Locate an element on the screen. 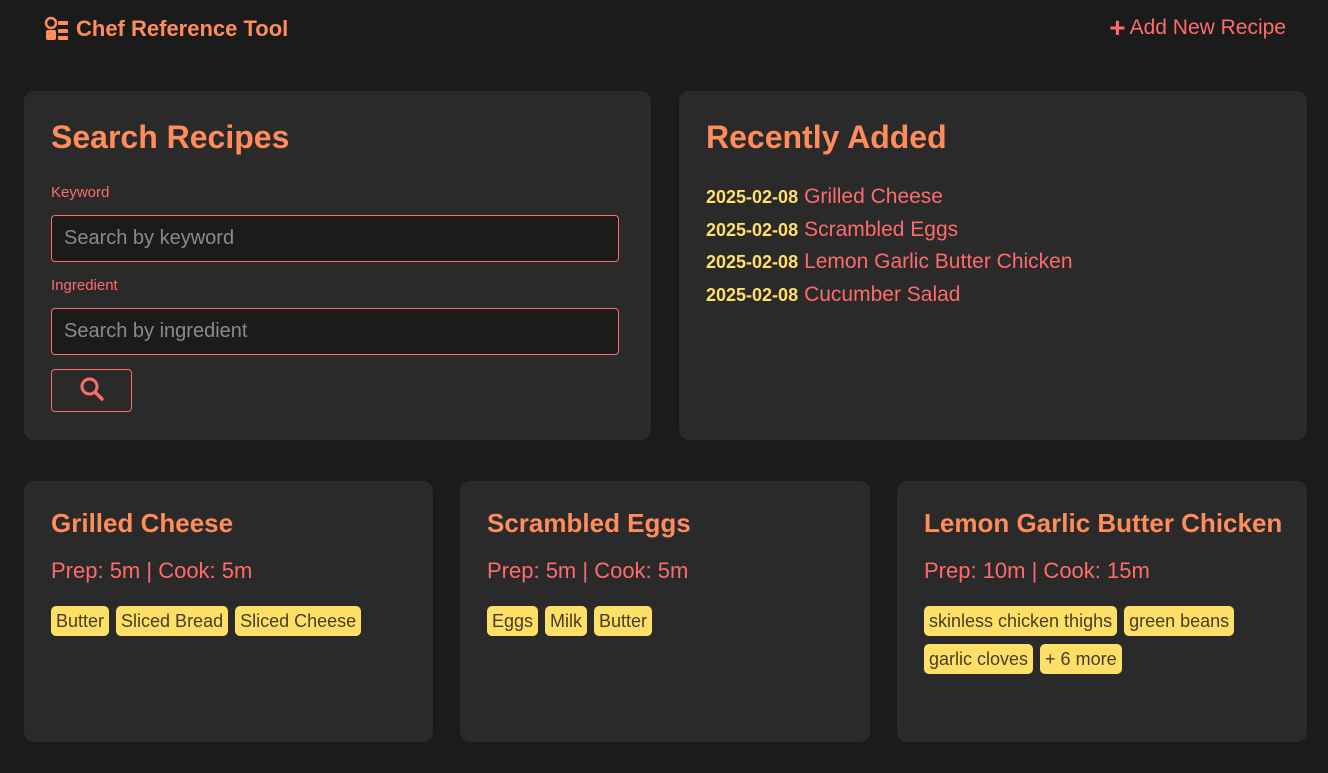 The width and height of the screenshot is (1328, 773). search-button is located at coordinates (91, 390).